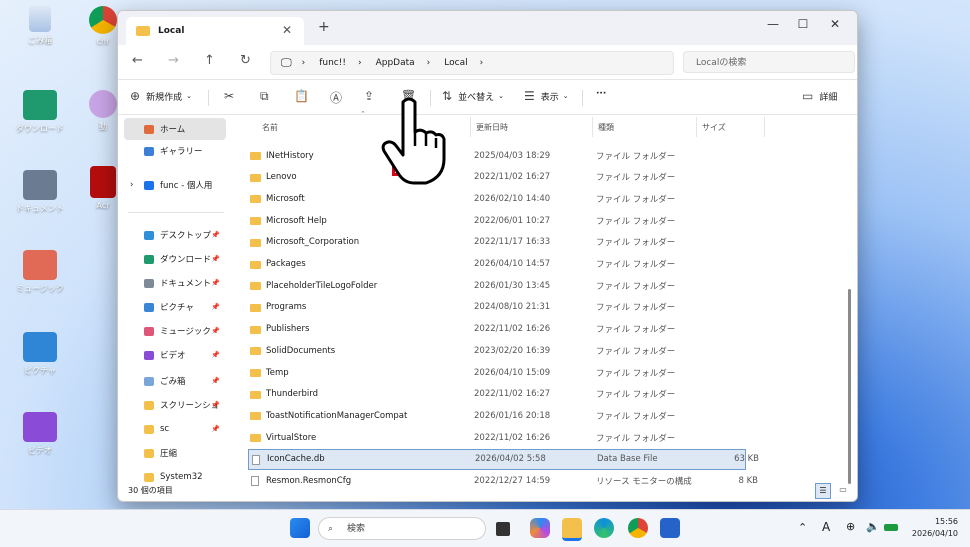 This screenshot has height=547, width=970. What do you see at coordinates (819, 96) in the screenshot?
I see `details-pane-button: ▭ 詳細` at bounding box center [819, 96].